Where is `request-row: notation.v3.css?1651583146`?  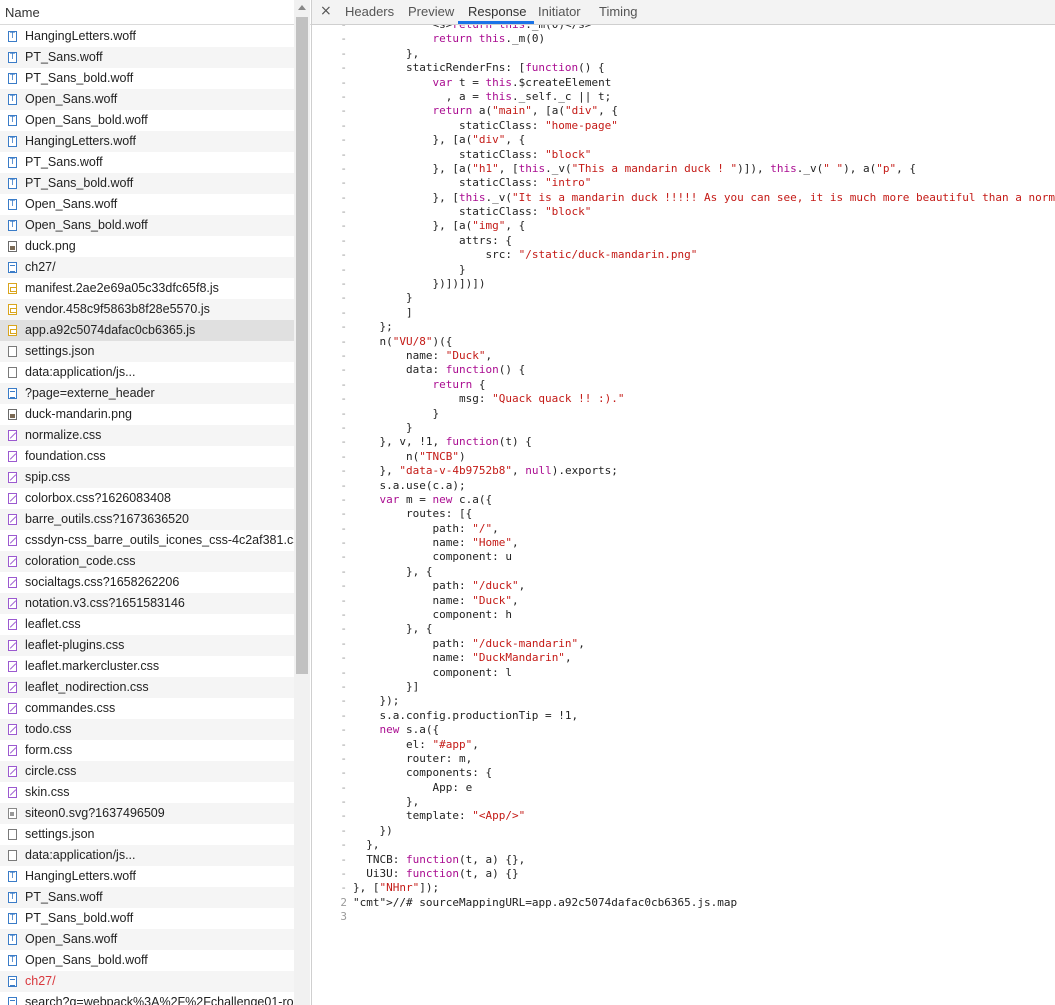
request-row: notation.v3.css?1651583146 is located at coordinates (147, 603).